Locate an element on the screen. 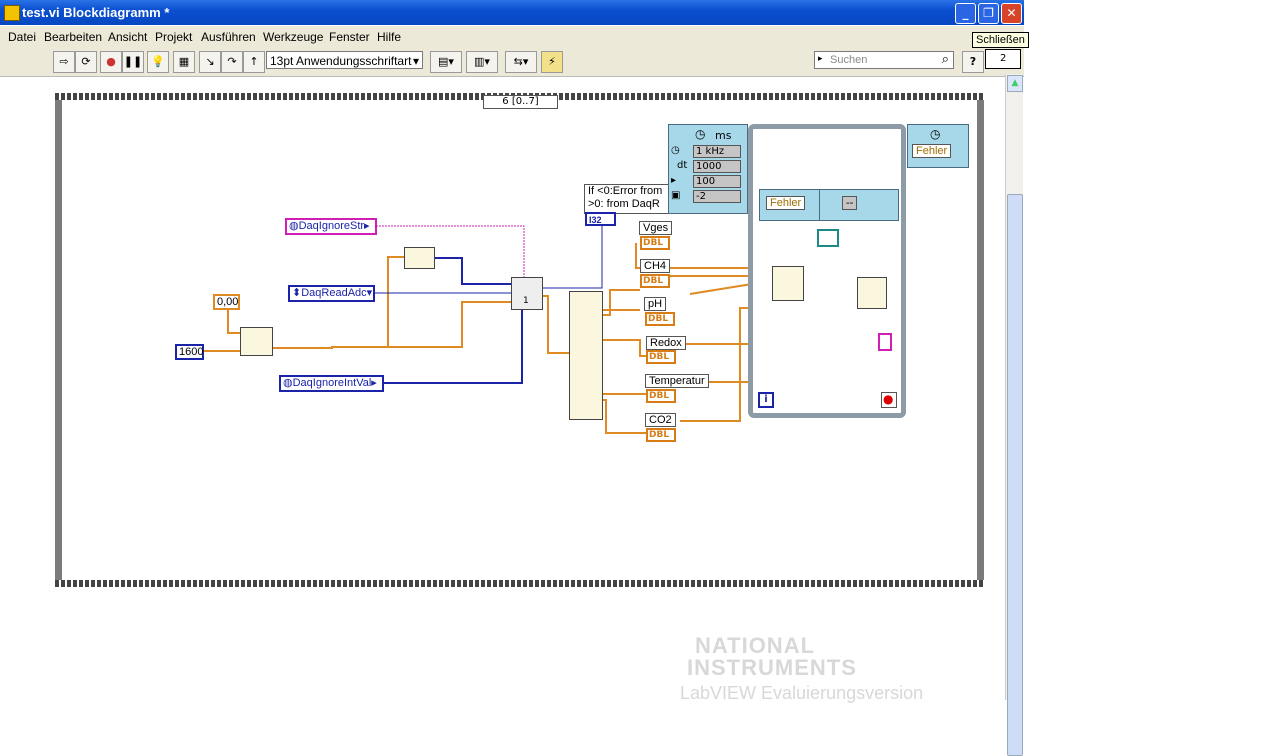 The width and height of the screenshot is (1280, 756). wire-ind3 is located at coordinates (625, 348).